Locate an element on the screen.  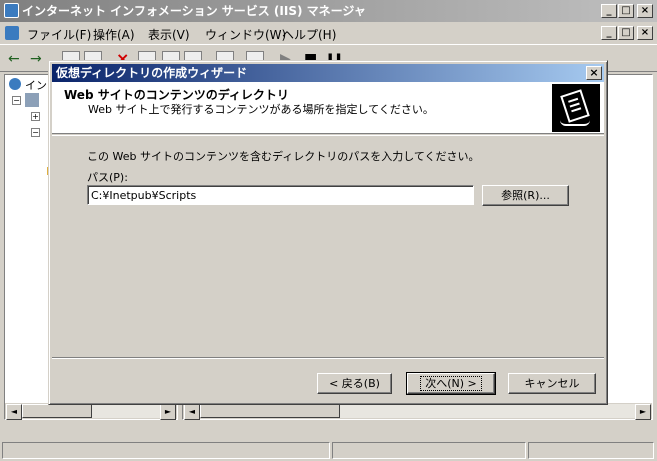
dialog-titlebar: 仮想ディレクトリの作成ウィザード × is located at coordinates (328, 73).